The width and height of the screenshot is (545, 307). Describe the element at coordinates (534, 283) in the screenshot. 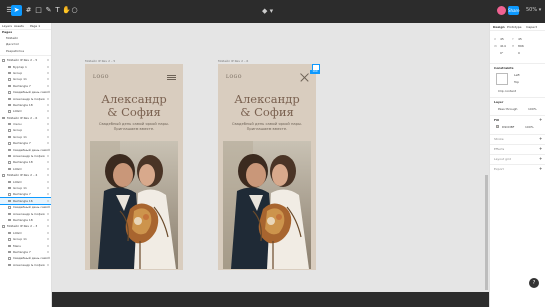

I see `help-icon: ?` at that location.